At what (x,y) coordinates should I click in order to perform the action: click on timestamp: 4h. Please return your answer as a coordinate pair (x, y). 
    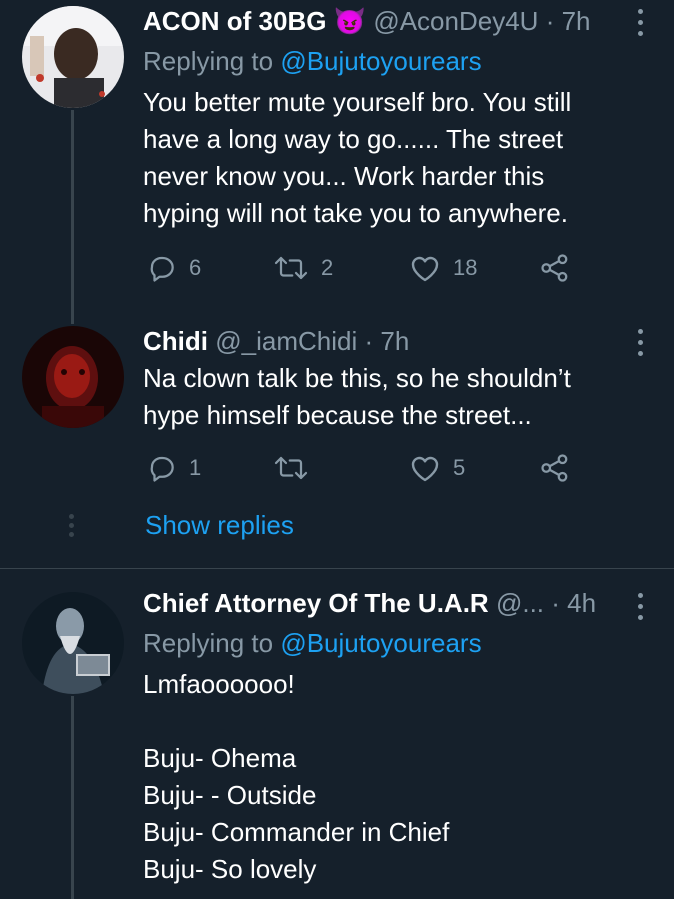
    Looking at the image, I should click on (581, 603).